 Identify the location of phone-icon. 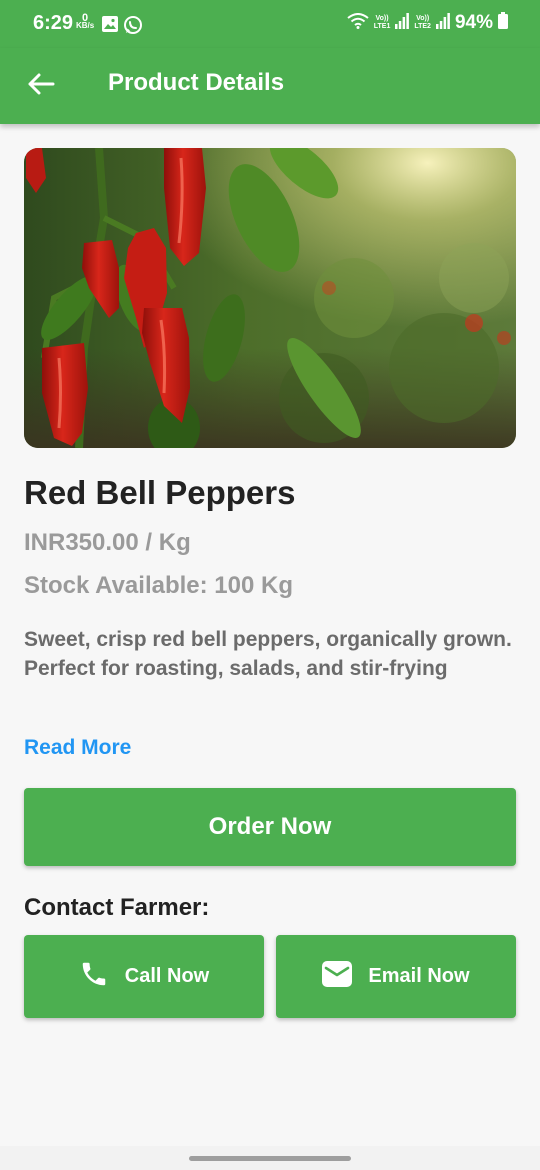
(94, 977).